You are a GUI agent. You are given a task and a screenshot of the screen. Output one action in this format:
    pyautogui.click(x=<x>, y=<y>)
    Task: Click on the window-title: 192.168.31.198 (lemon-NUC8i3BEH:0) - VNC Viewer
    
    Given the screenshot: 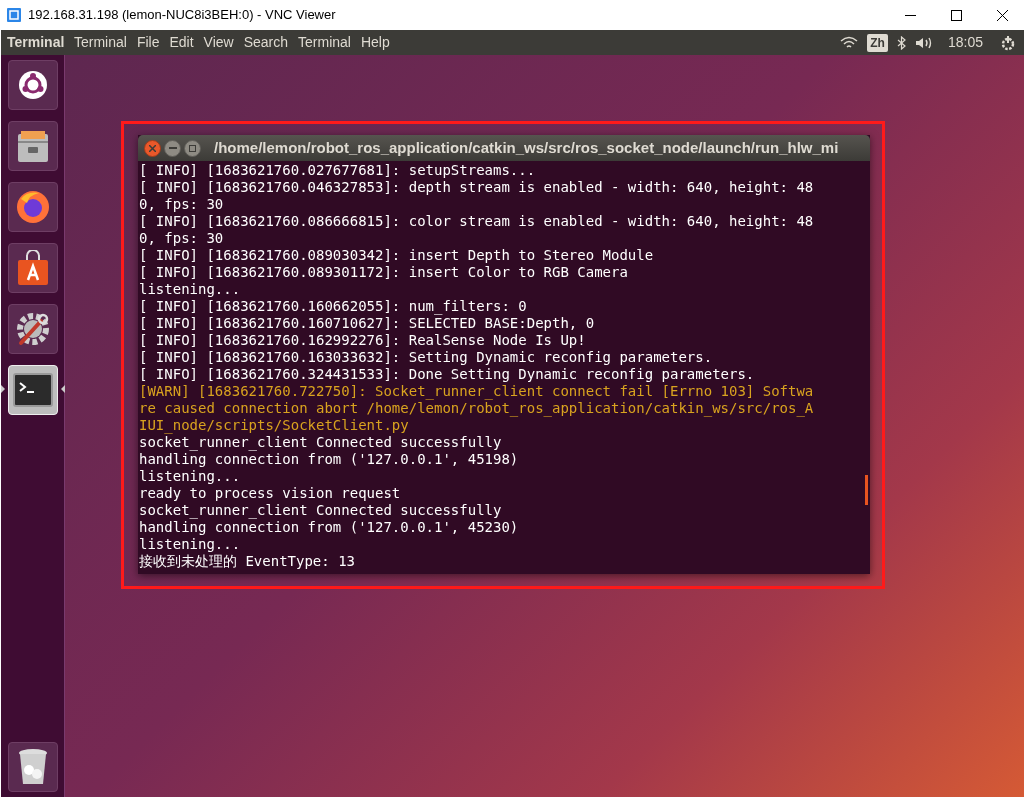 What is the action you would take?
    pyautogui.click(x=182, y=15)
    